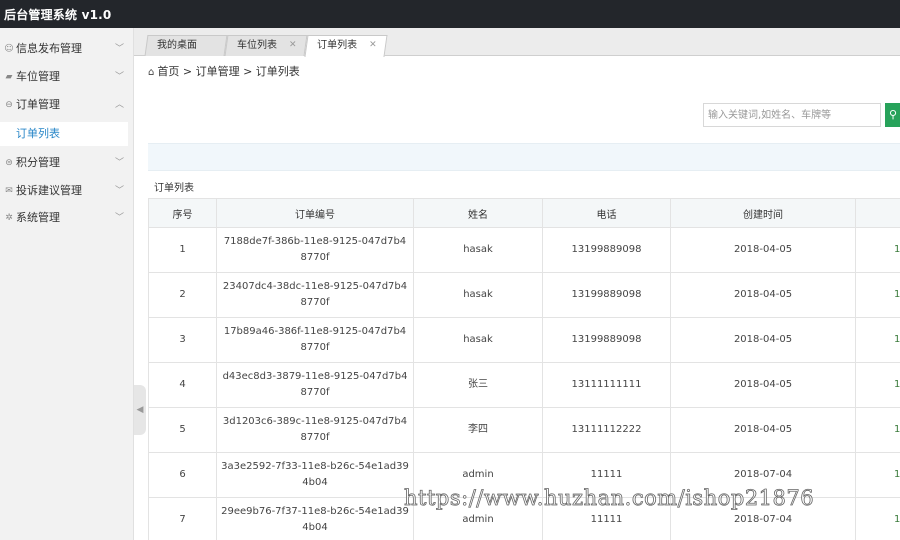 The image size is (900, 540). Describe the element at coordinates (337, 45) in the screenshot. I see `tab-label: 订单列表` at that location.